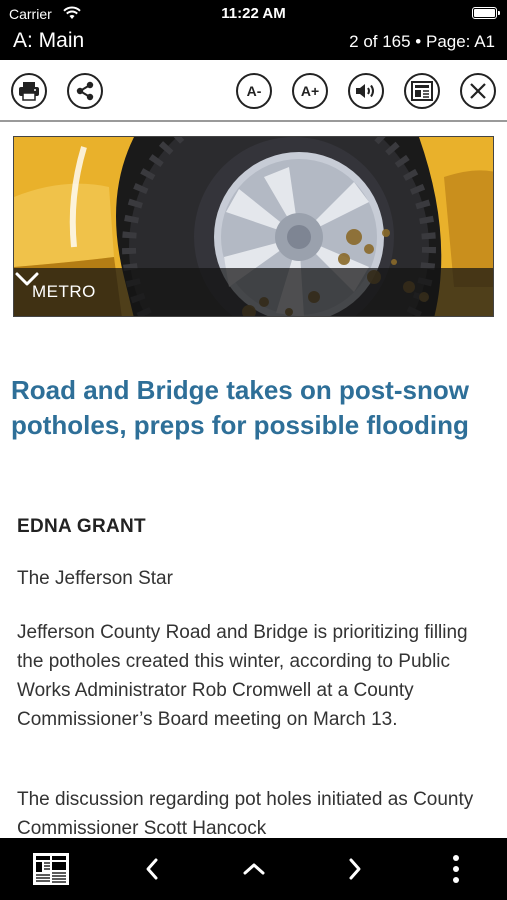 The height and width of the screenshot is (900, 507). I want to click on up-icon, so click(254, 869).